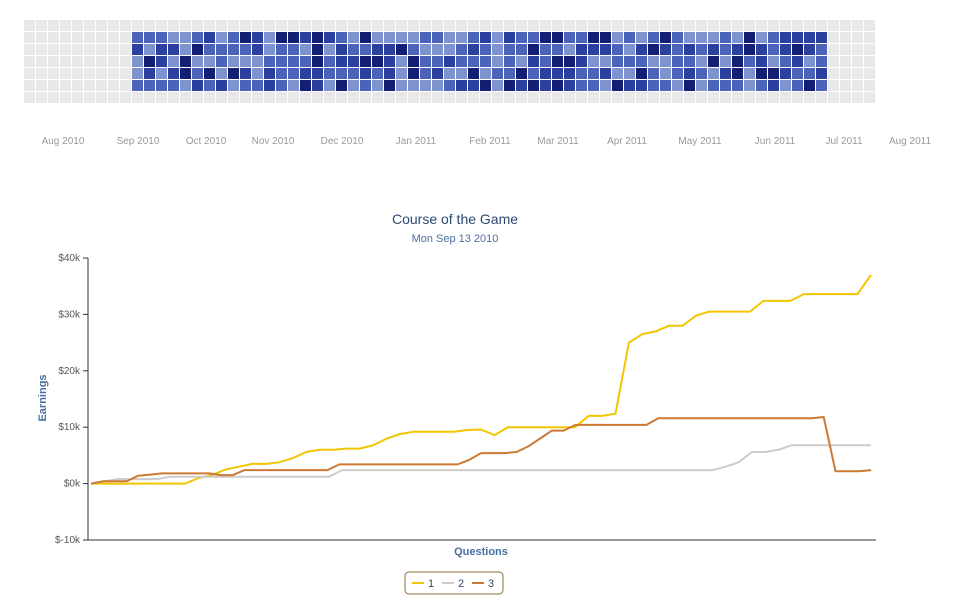 The width and height of the screenshot is (975, 599). What do you see at coordinates (69, 371) in the screenshot?
I see `y-tick-label: $20k` at bounding box center [69, 371].